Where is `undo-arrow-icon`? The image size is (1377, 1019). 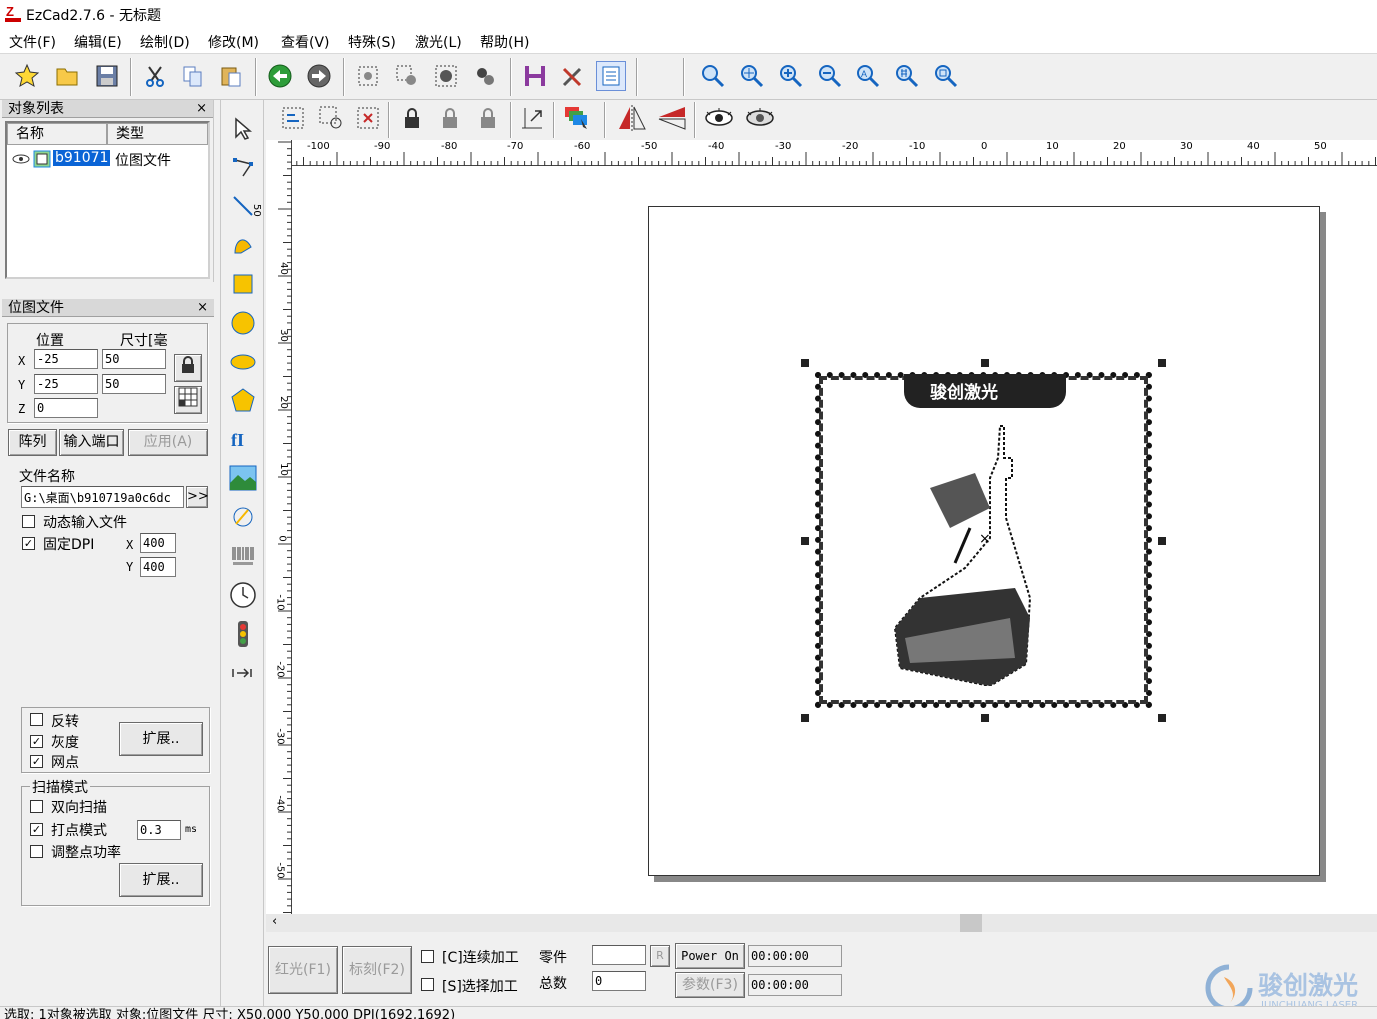
undo-arrow-icon is located at coordinates (280, 76).